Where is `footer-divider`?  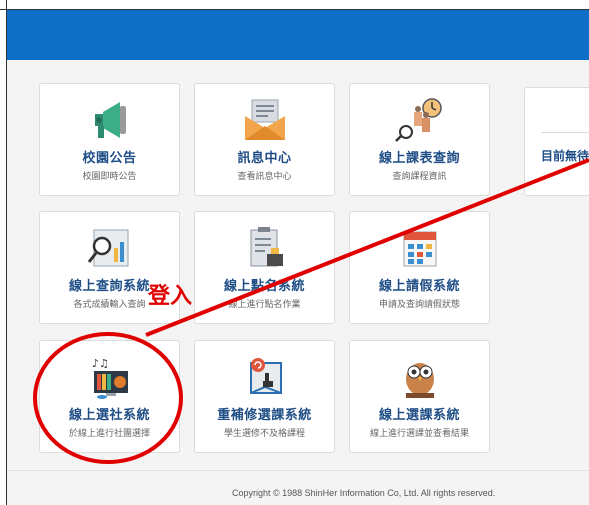 footer-divider is located at coordinates (298, 470).